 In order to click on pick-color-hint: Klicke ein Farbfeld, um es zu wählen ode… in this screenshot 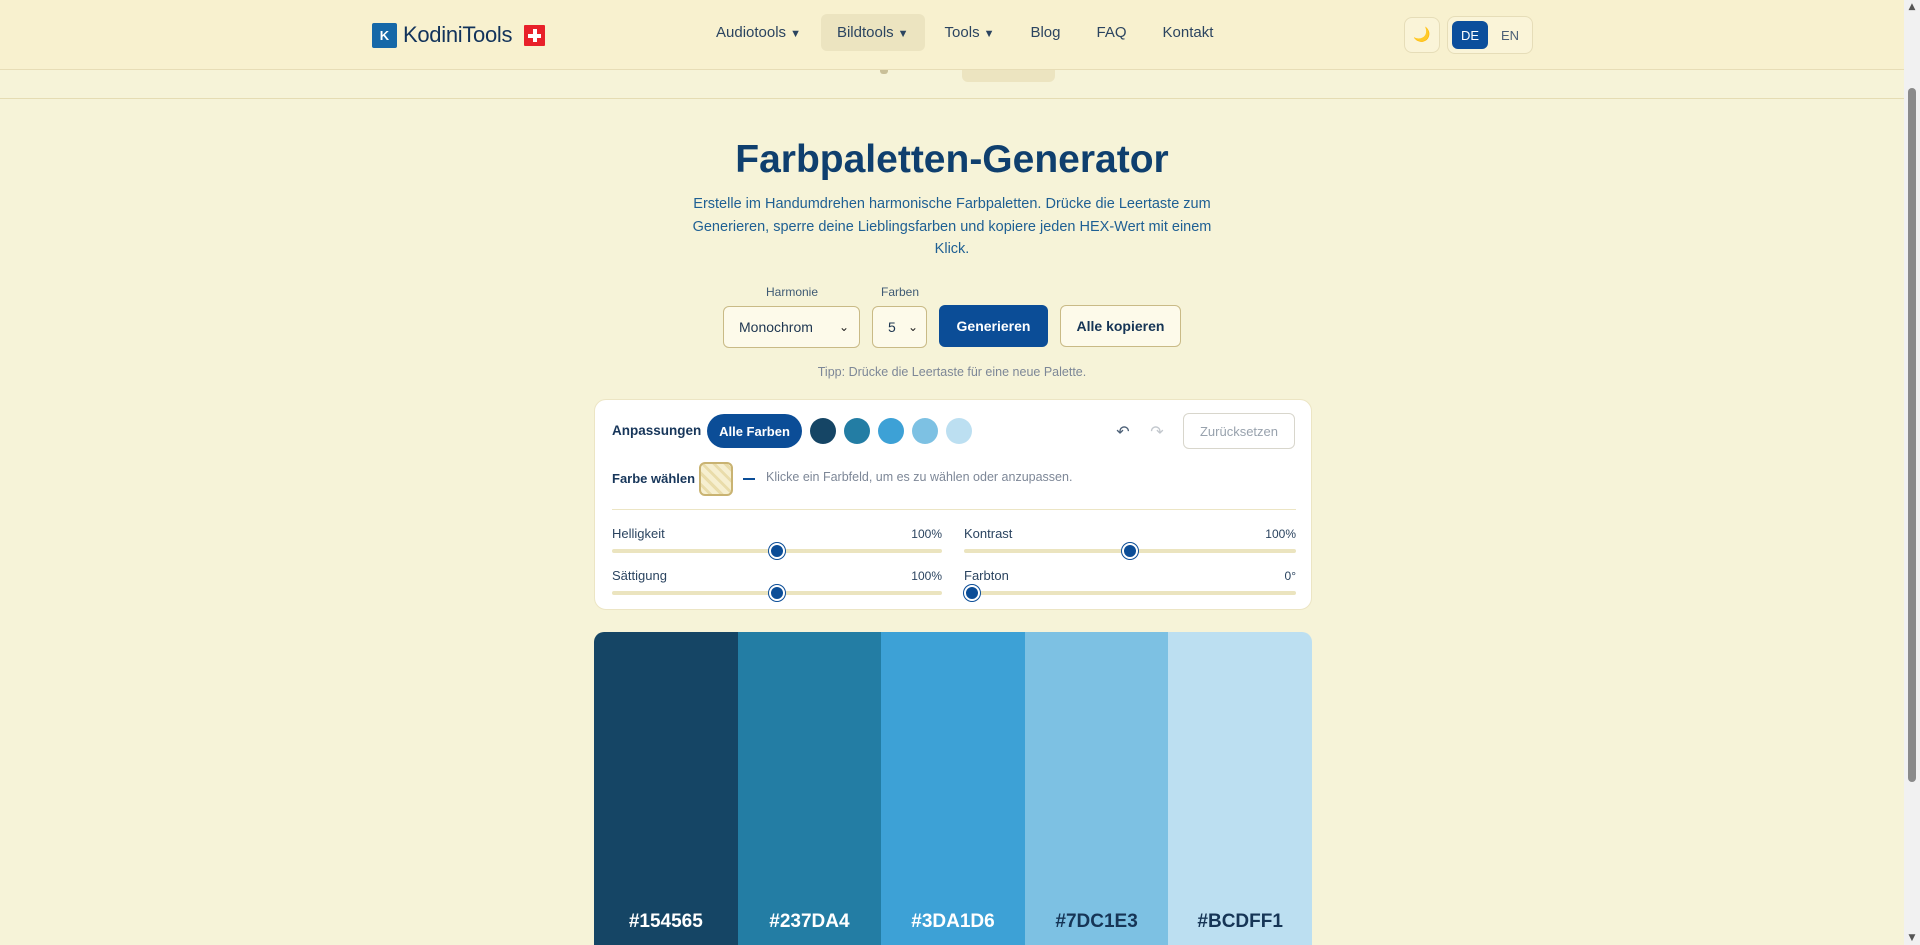, I will do `click(919, 477)`.